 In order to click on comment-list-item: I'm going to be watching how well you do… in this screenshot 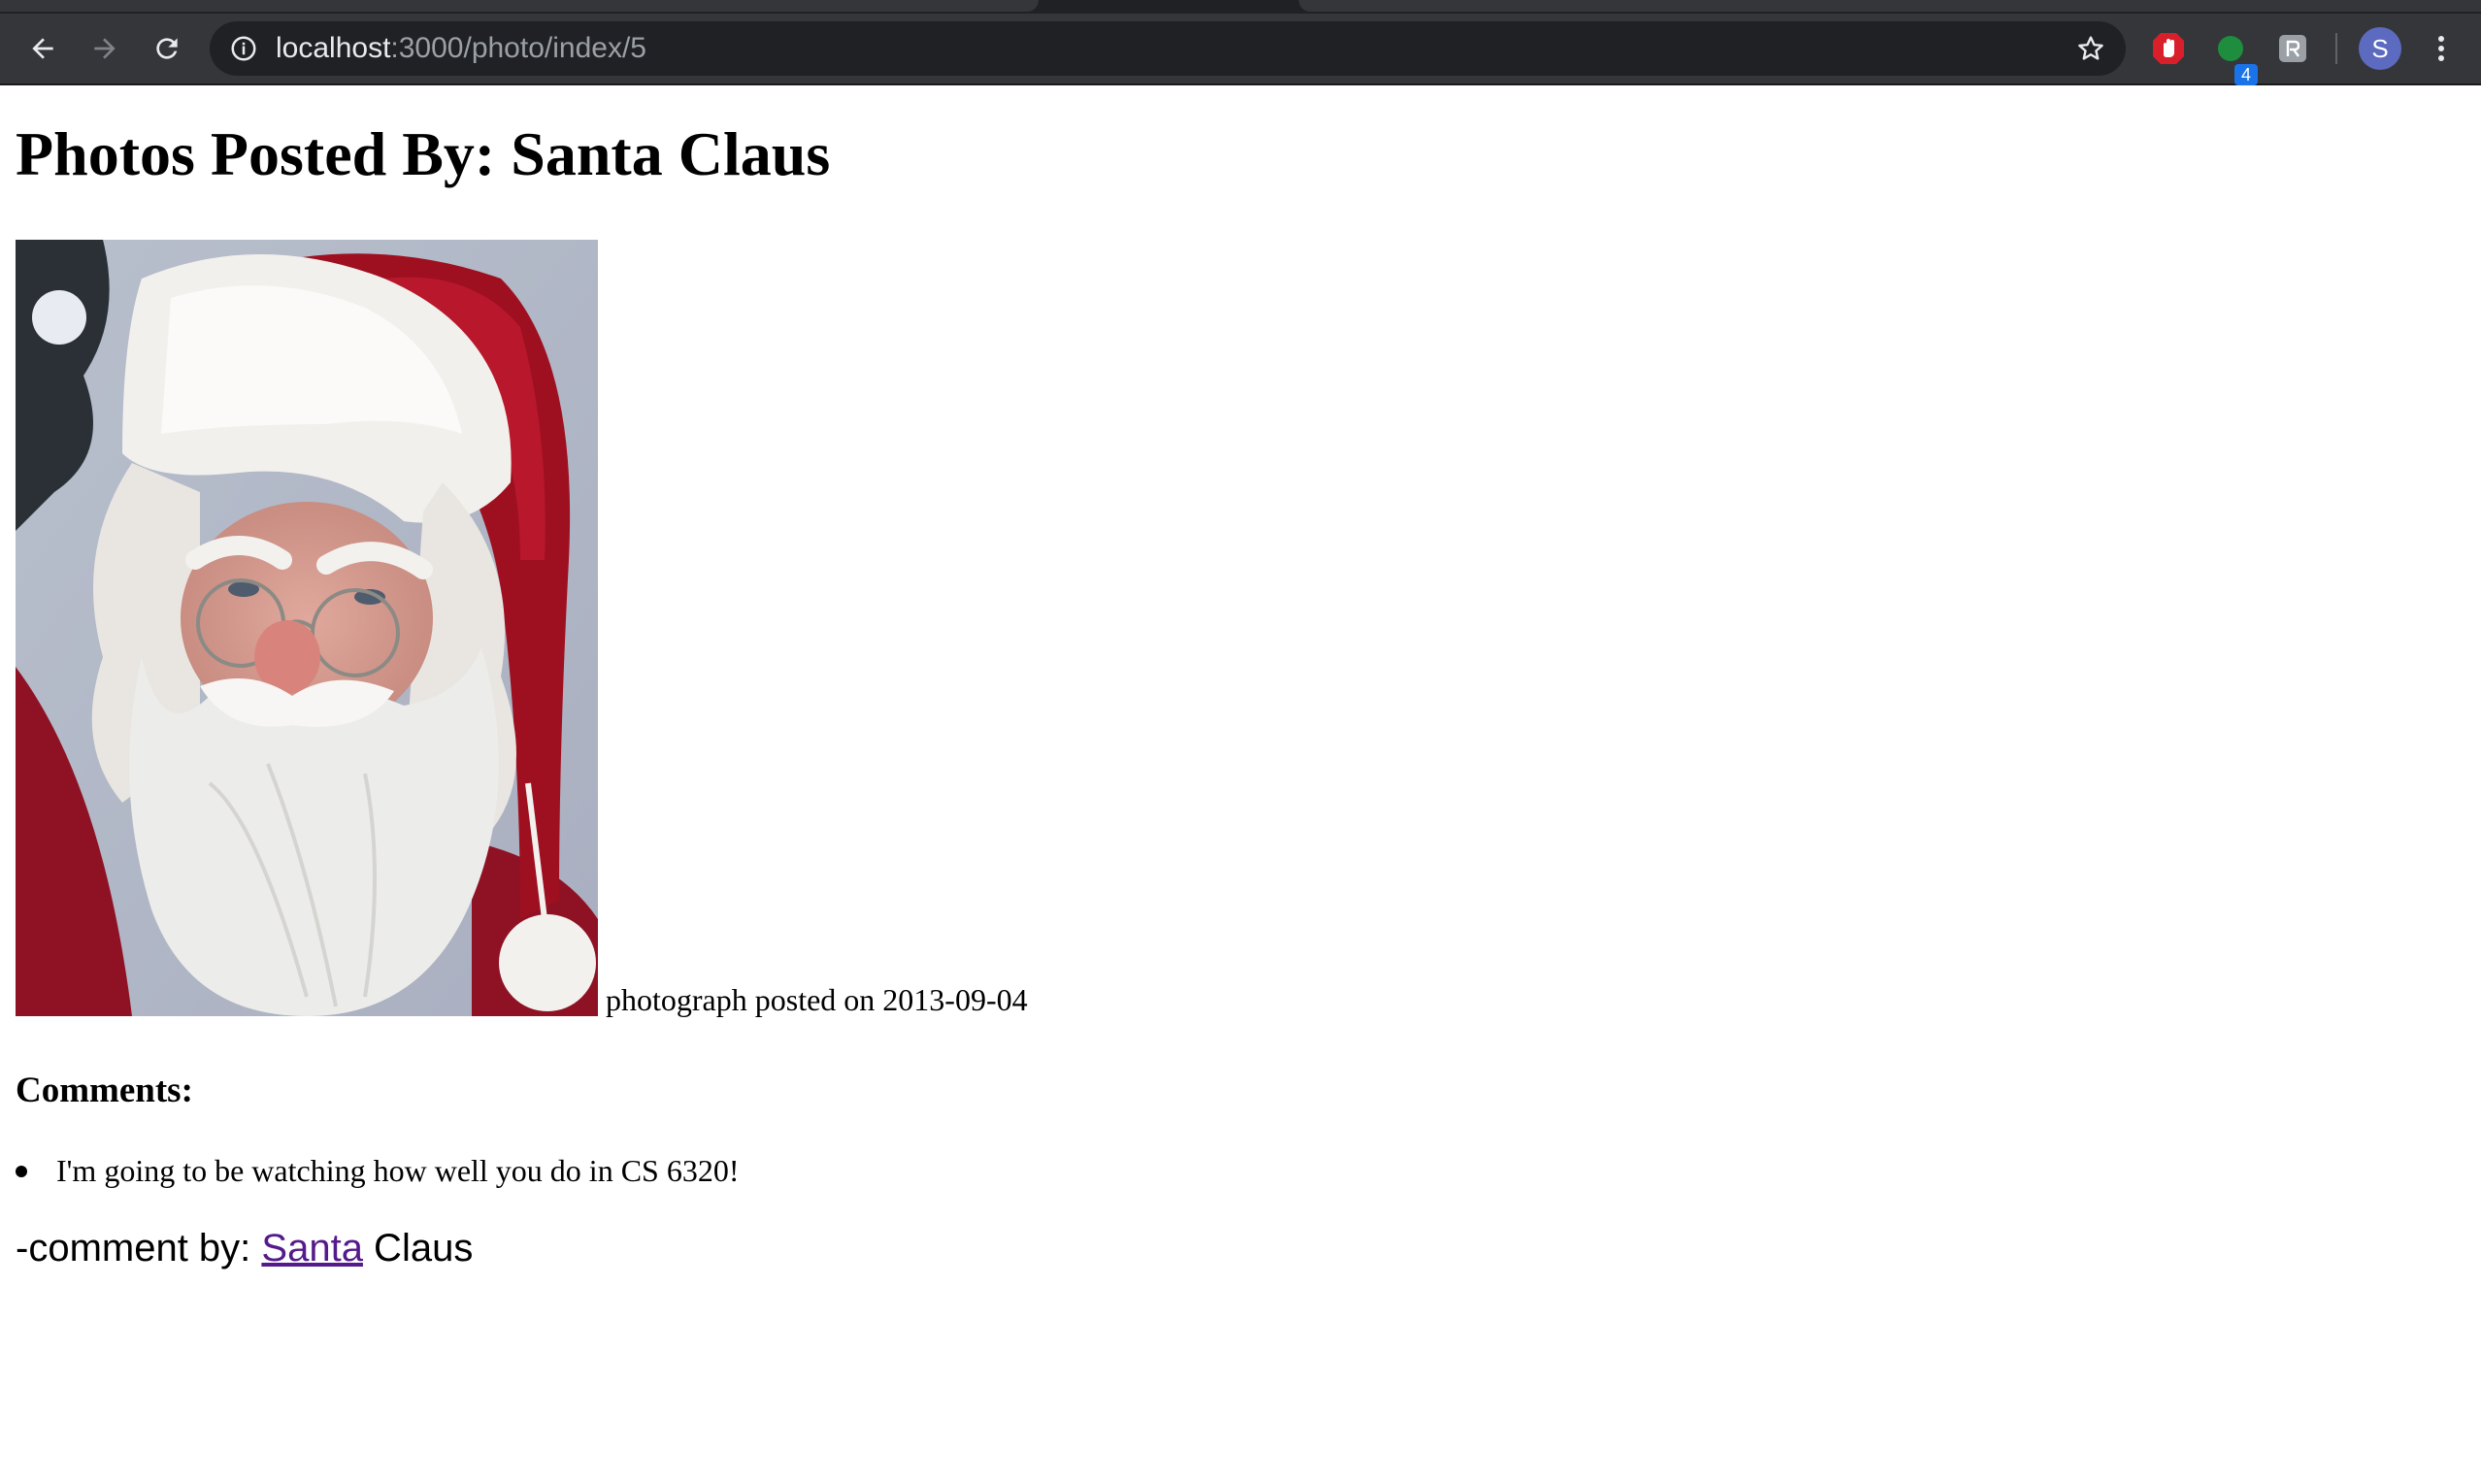, I will do `click(377, 1171)`.